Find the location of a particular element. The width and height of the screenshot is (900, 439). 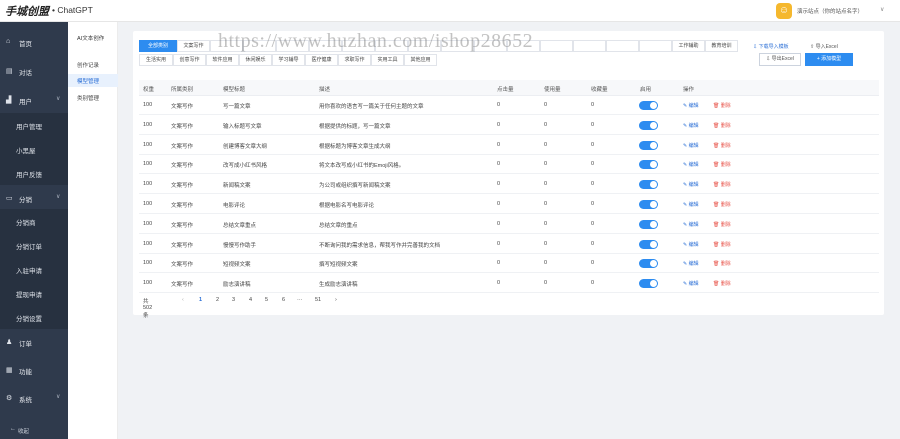

sidebar-item-label: 系统 is located at coordinates (25, 400).